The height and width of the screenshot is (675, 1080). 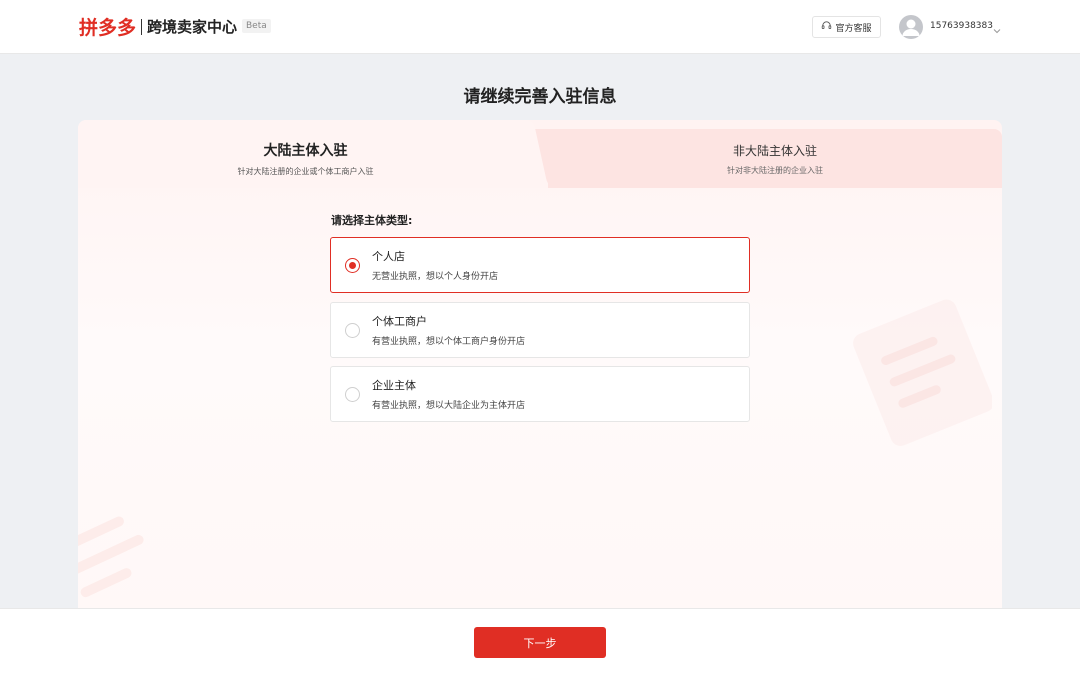 I want to click on decorative-stripes-icon, so click(x=118, y=555).